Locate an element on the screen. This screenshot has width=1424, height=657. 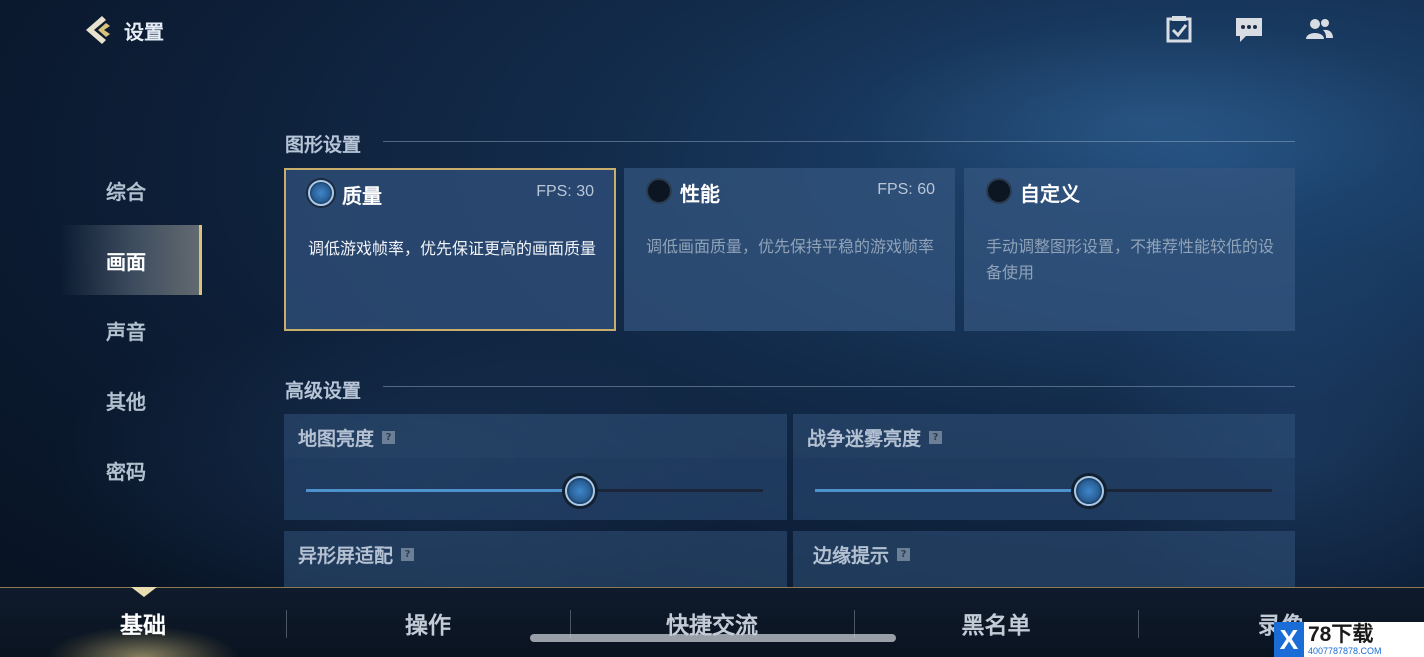
fps-value: FPS: 30 is located at coordinates (565, 191).